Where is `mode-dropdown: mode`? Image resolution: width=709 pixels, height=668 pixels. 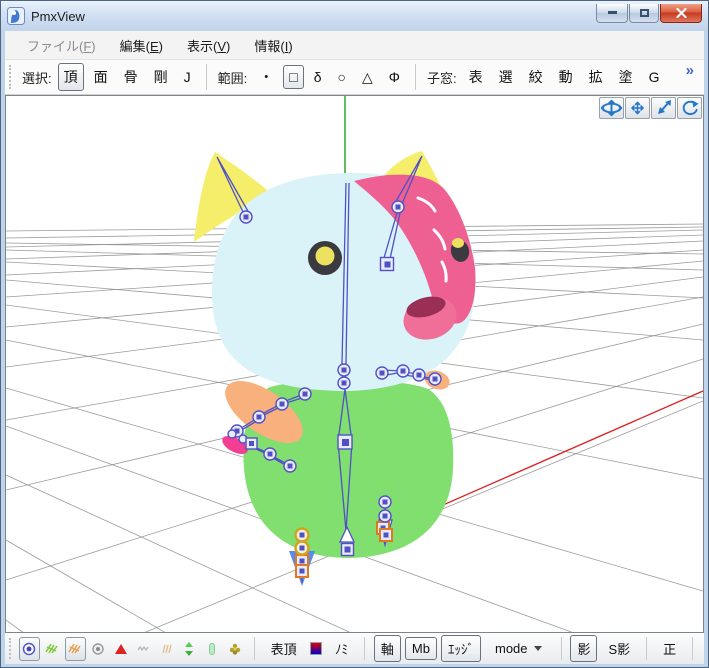 mode-dropdown: mode is located at coordinates (518, 648).